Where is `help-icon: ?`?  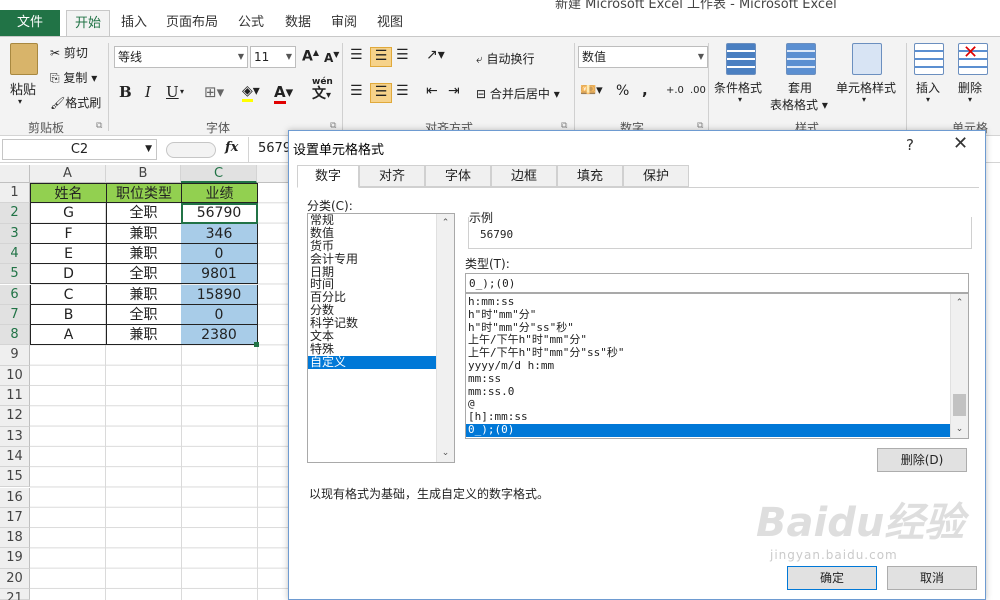
help-icon: ? is located at coordinates (910, 145).